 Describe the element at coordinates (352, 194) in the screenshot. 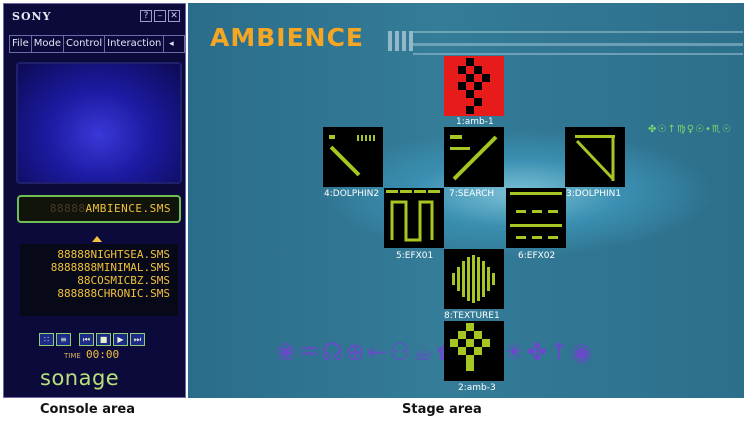

I see `tile-label: 4:DOLPHIN2` at that location.